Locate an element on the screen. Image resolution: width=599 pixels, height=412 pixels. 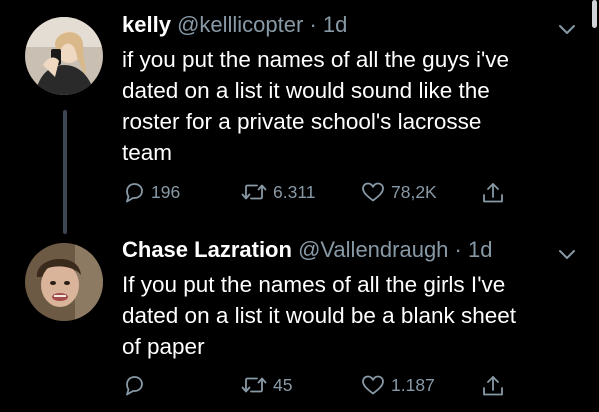
retweet-count: 6.311 is located at coordinates (294, 191).